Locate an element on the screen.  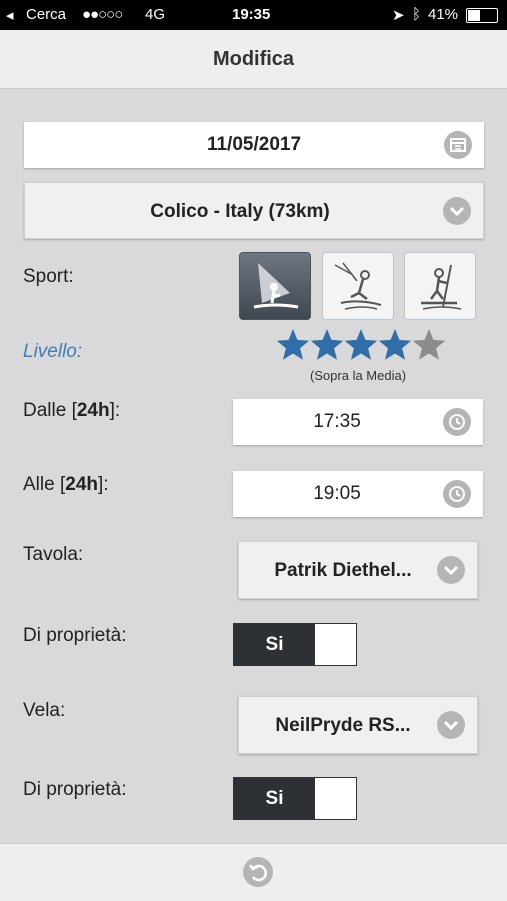
battery-percent: 41% is located at coordinates (443, 14).